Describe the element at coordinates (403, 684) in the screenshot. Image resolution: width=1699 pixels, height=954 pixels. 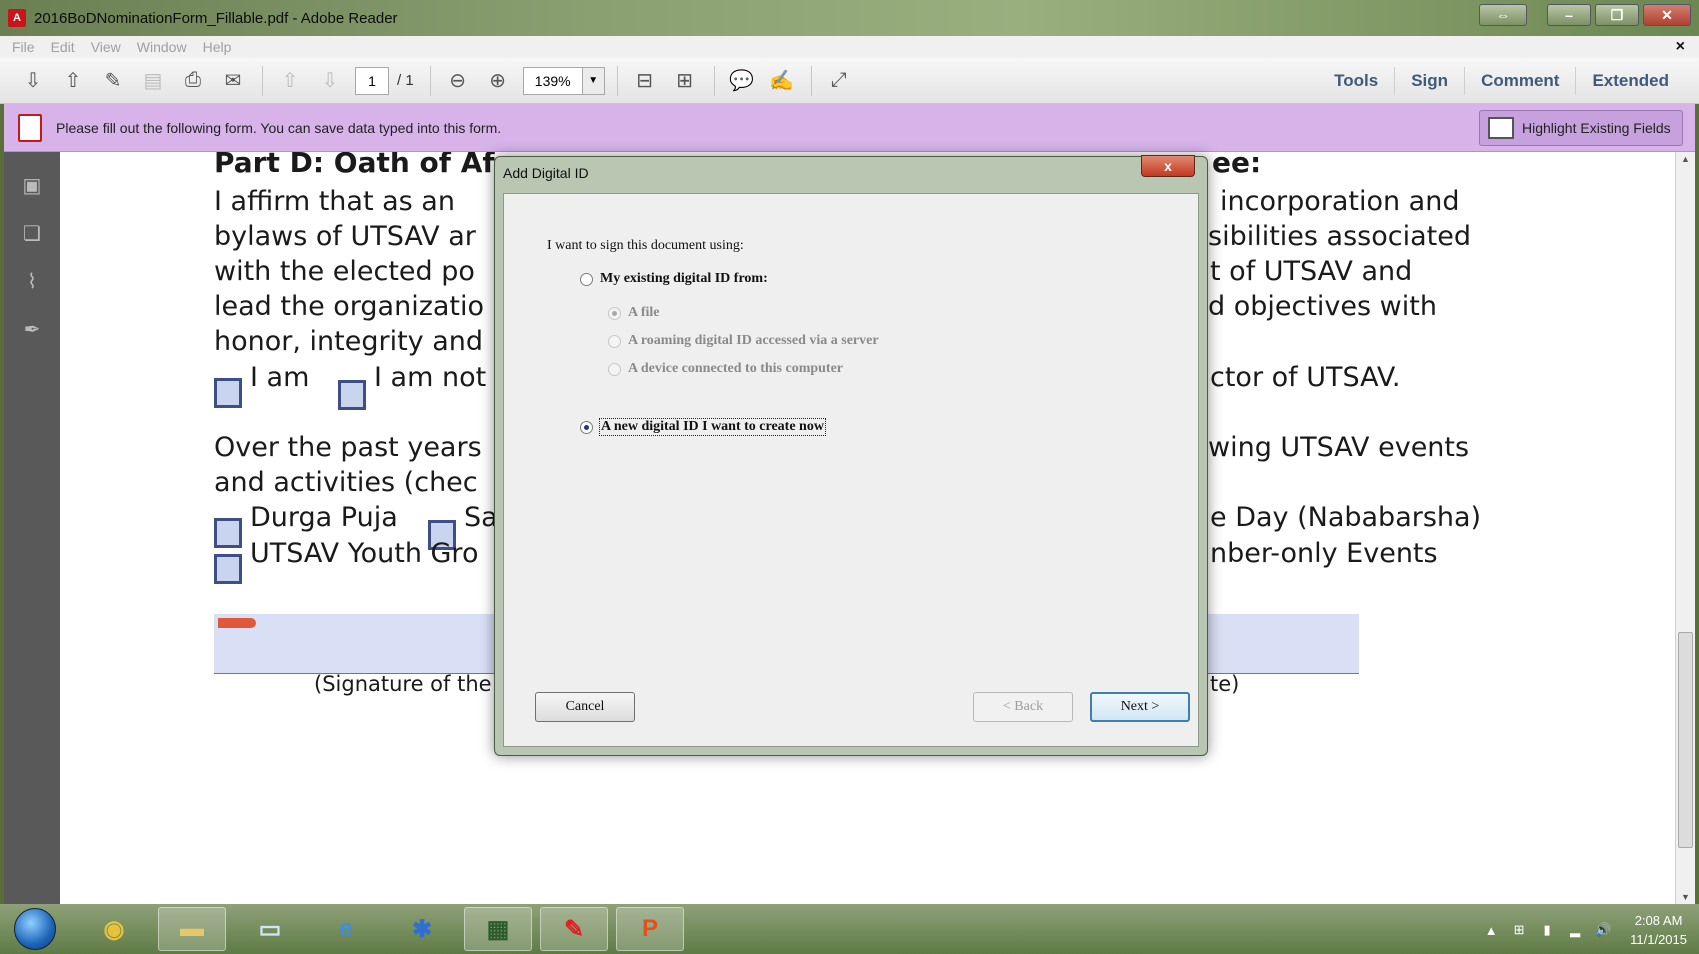
I see `signature-caption: (Signature of the` at that location.